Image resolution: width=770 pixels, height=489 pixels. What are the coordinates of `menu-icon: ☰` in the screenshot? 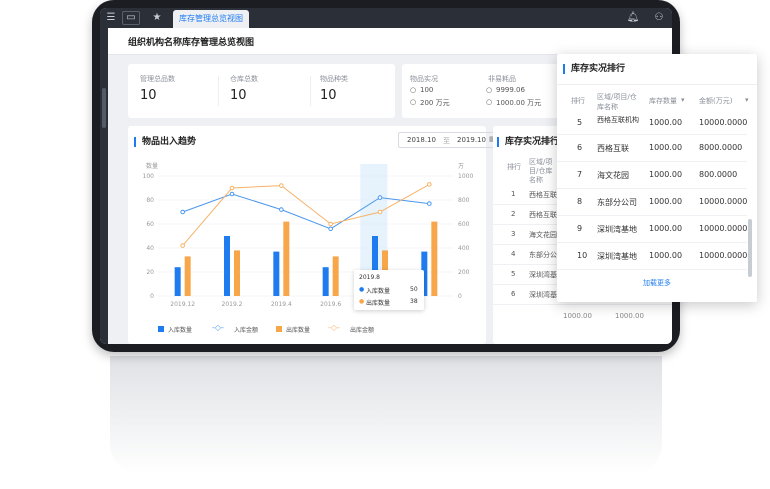 It's located at (111, 18).